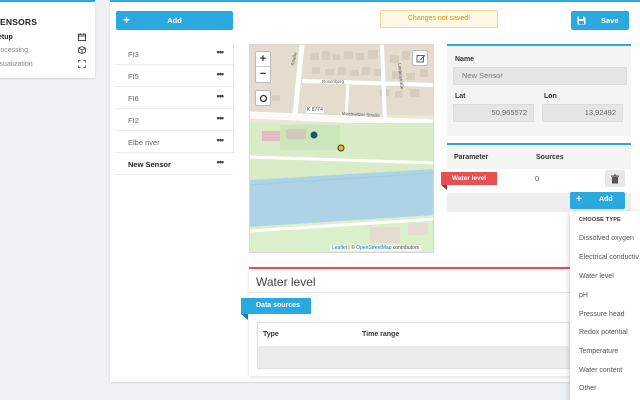 The height and width of the screenshot is (400, 640). I want to click on cube-icon, so click(82, 50).